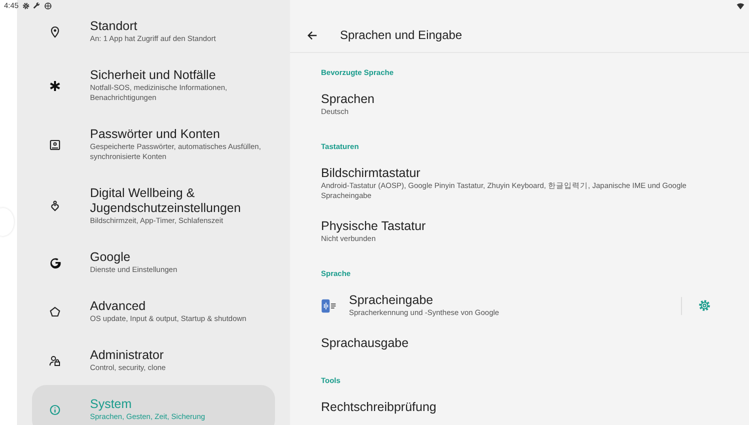 Image resolution: width=749 pixels, height=425 pixels. I want to click on wrench-icon, so click(36, 6).